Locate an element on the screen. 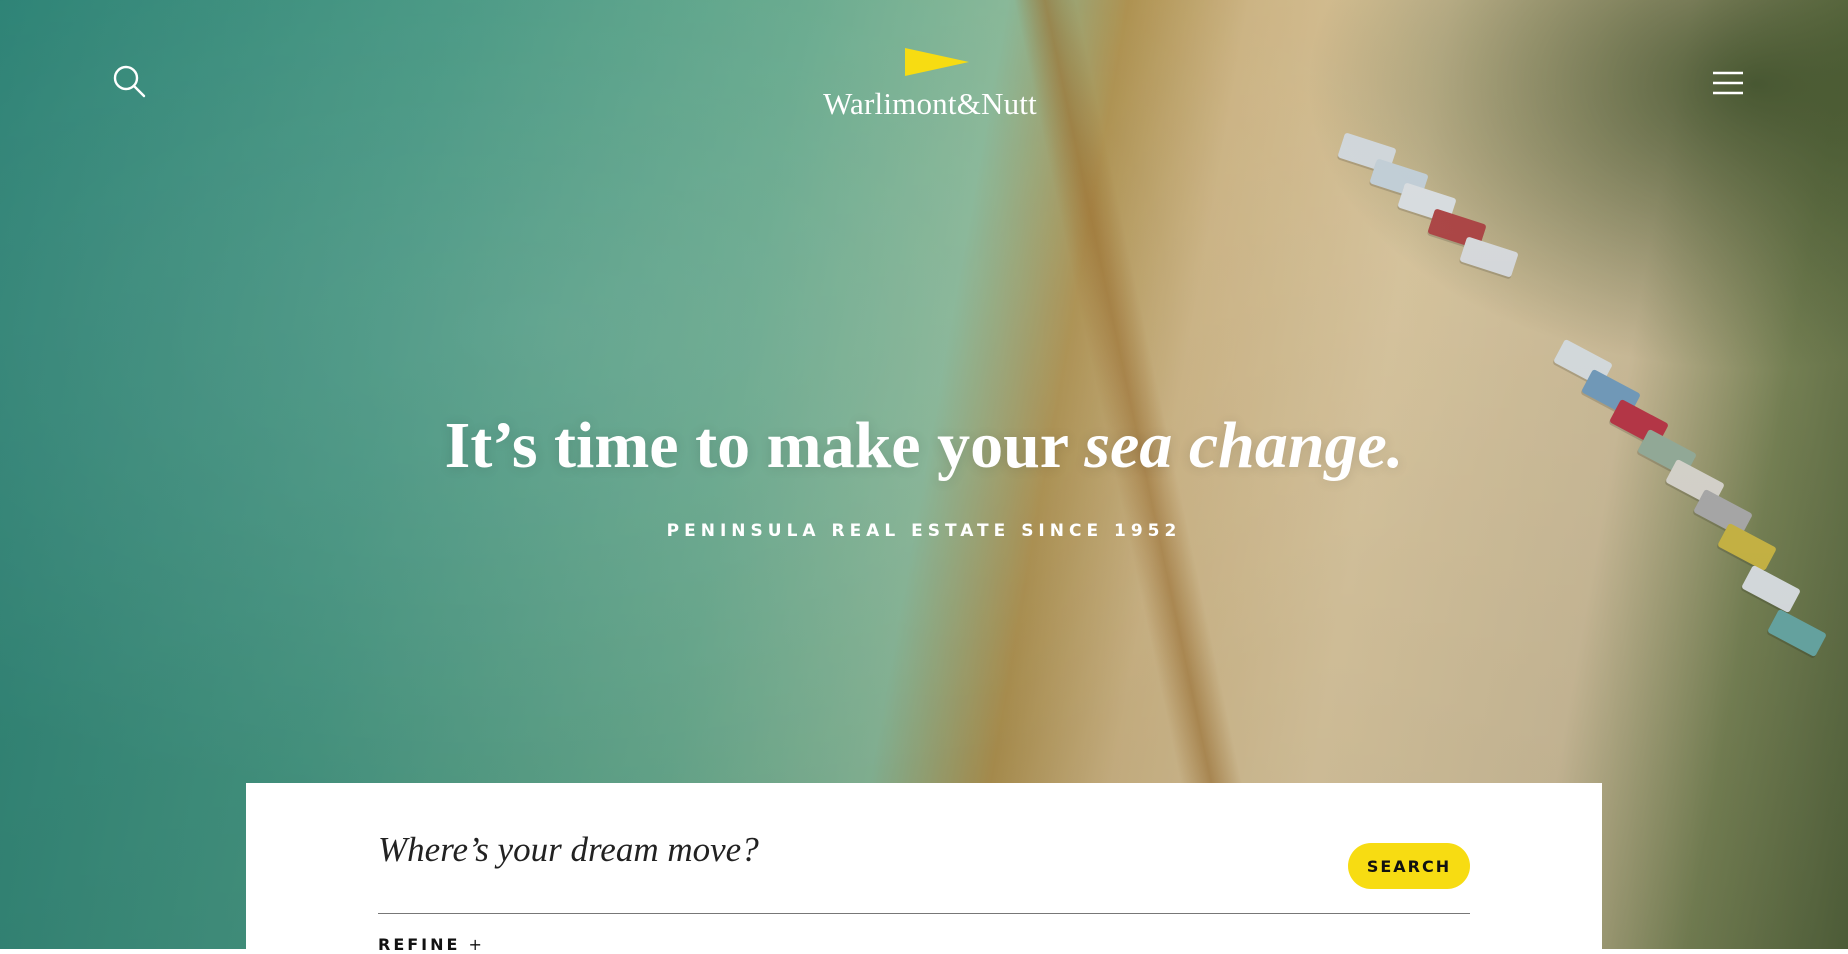 This screenshot has height=954, width=1848. refine-toggle: REFINE + is located at coordinates (431, 944).